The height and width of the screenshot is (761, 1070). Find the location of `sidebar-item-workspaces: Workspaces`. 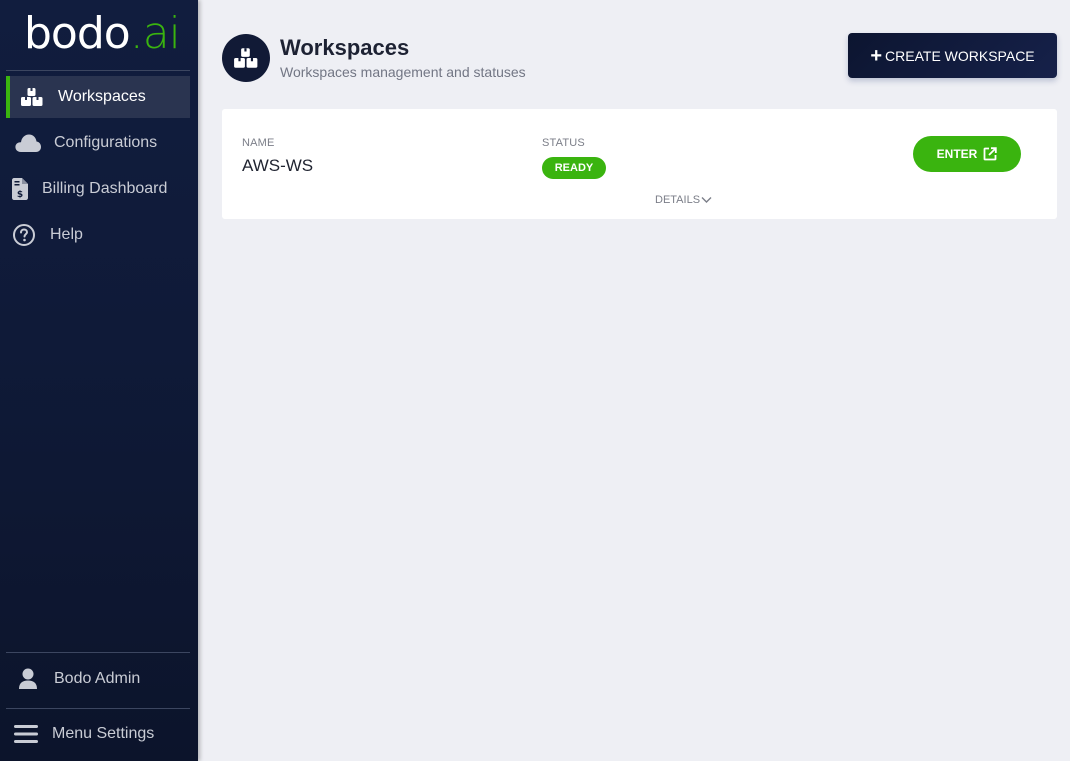

sidebar-item-workspaces: Workspaces is located at coordinates (98, 97).